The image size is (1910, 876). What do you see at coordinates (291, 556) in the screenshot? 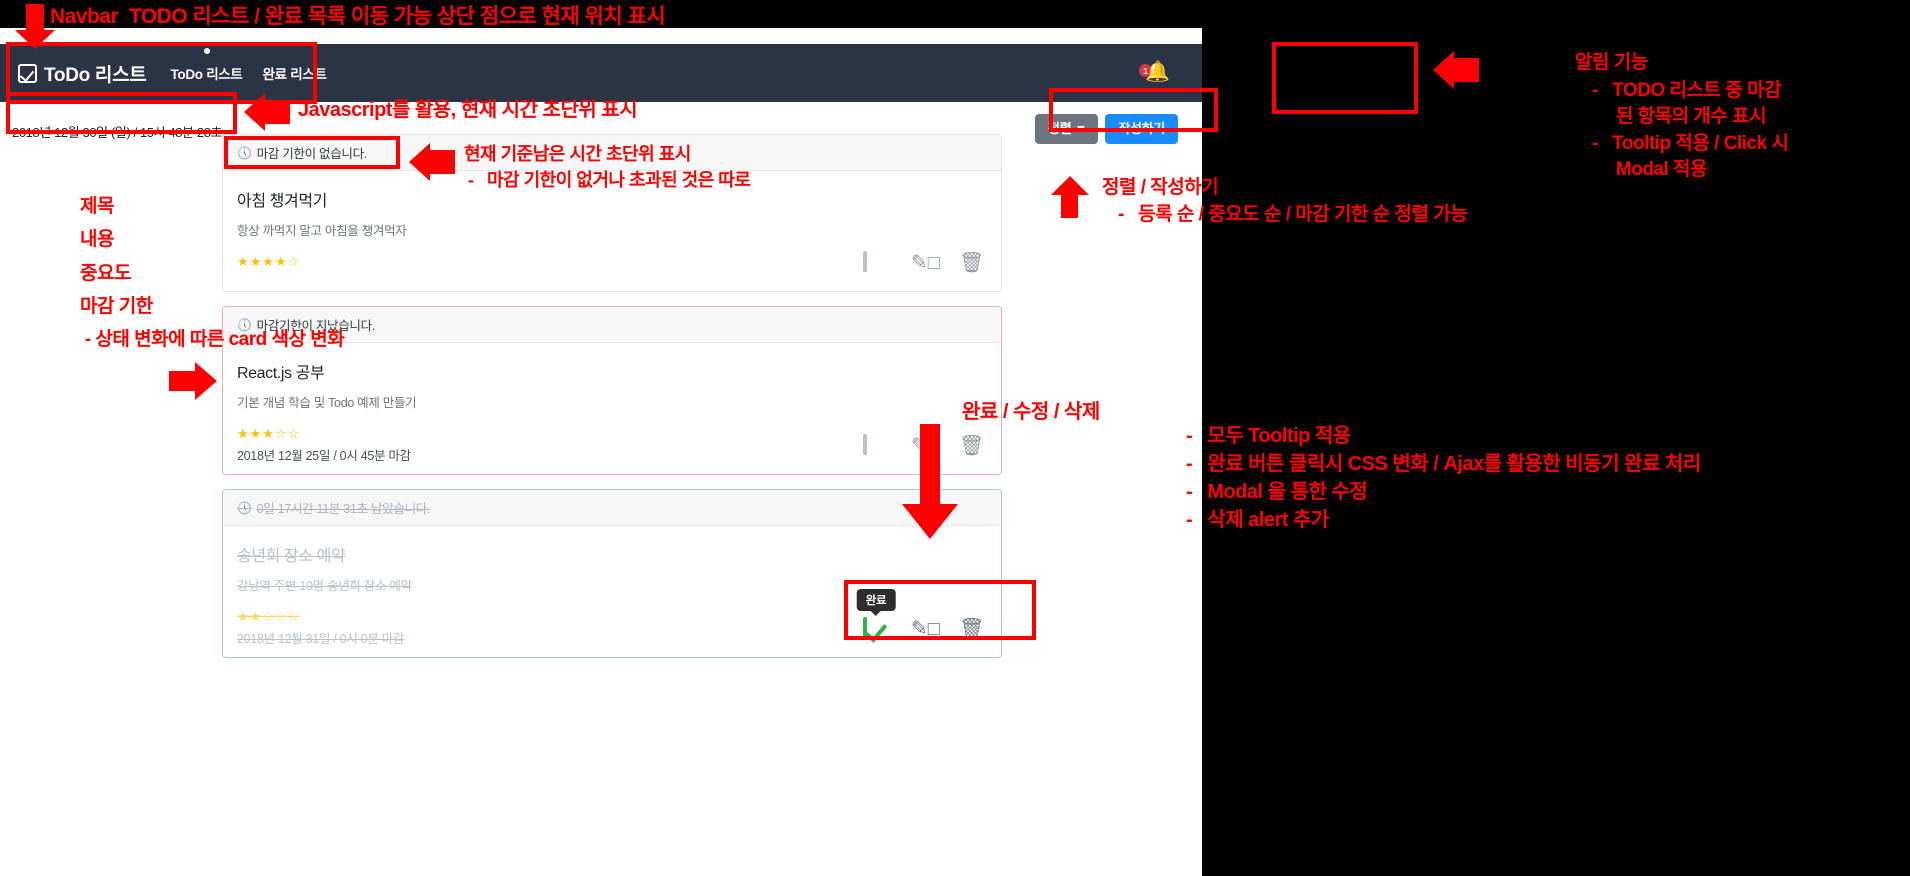
I see `card-title: 송년회 장소 예약` at bounding box center [291, 556].